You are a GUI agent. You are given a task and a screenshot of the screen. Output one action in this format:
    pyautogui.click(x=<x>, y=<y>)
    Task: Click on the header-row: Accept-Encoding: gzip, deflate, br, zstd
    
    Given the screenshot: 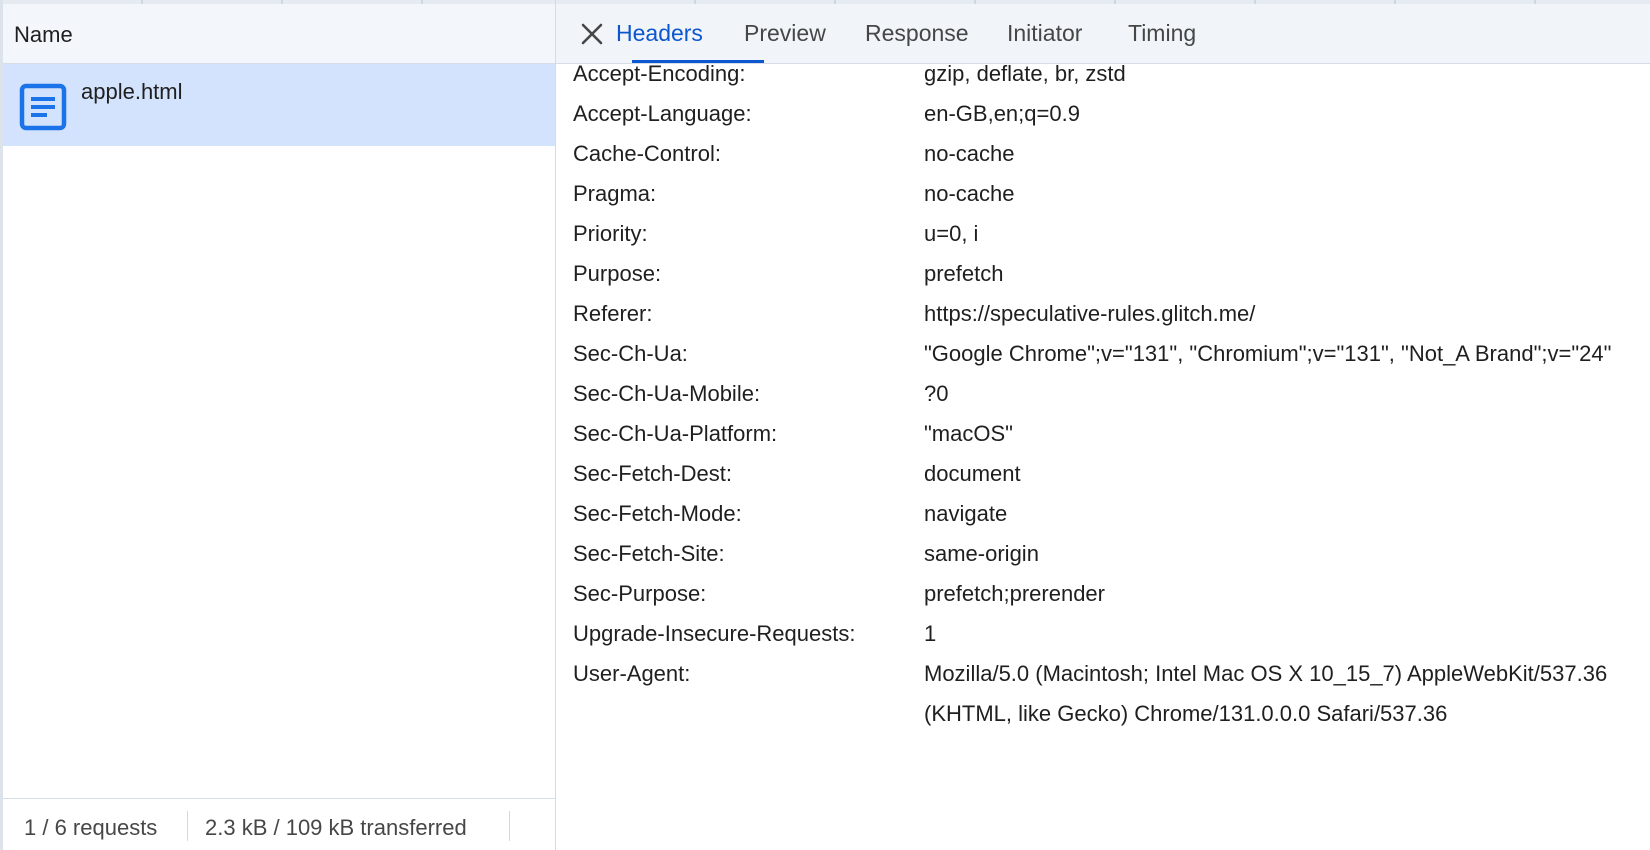 What is the action you would take?
    pyautogui.click(x=1103, y=79)
    